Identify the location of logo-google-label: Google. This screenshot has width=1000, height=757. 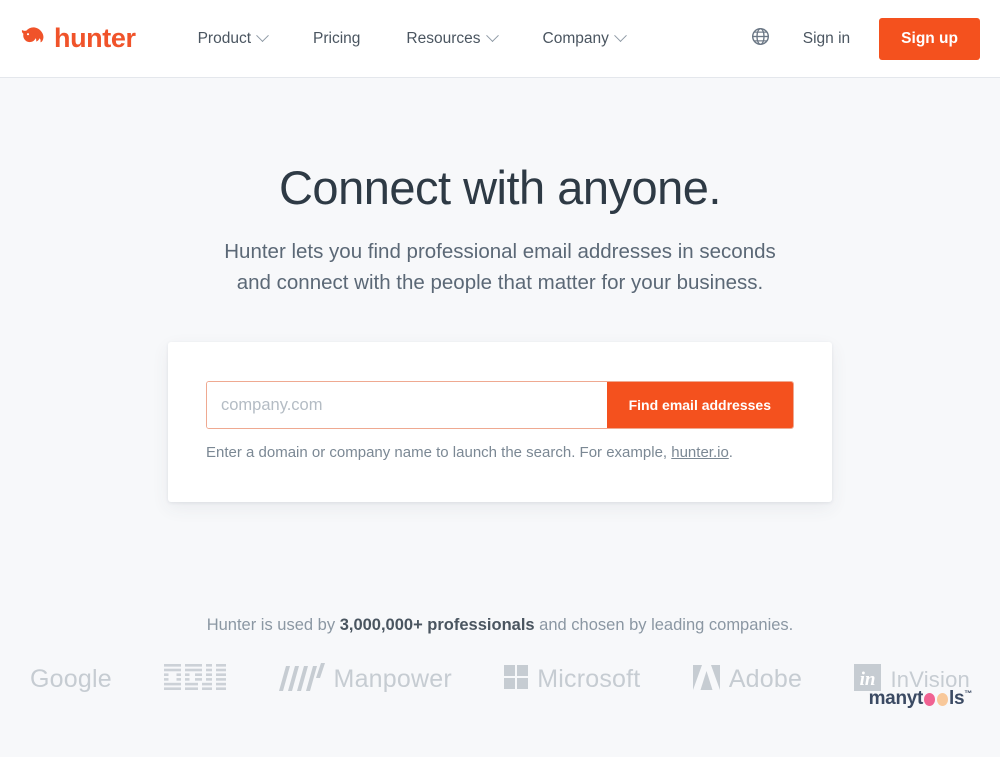
(71, 679).